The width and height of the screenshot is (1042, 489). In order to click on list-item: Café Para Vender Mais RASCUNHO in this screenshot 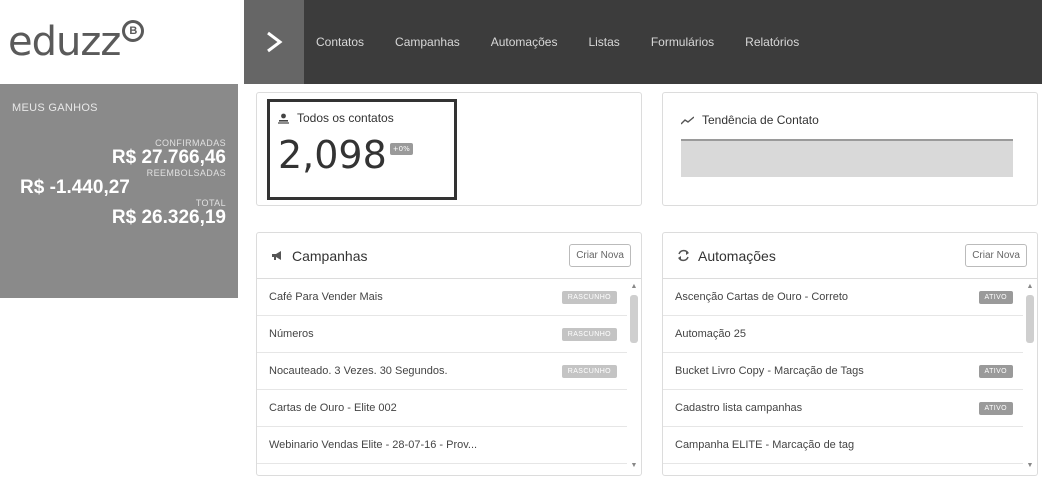, I will do `click(442, 297)`.